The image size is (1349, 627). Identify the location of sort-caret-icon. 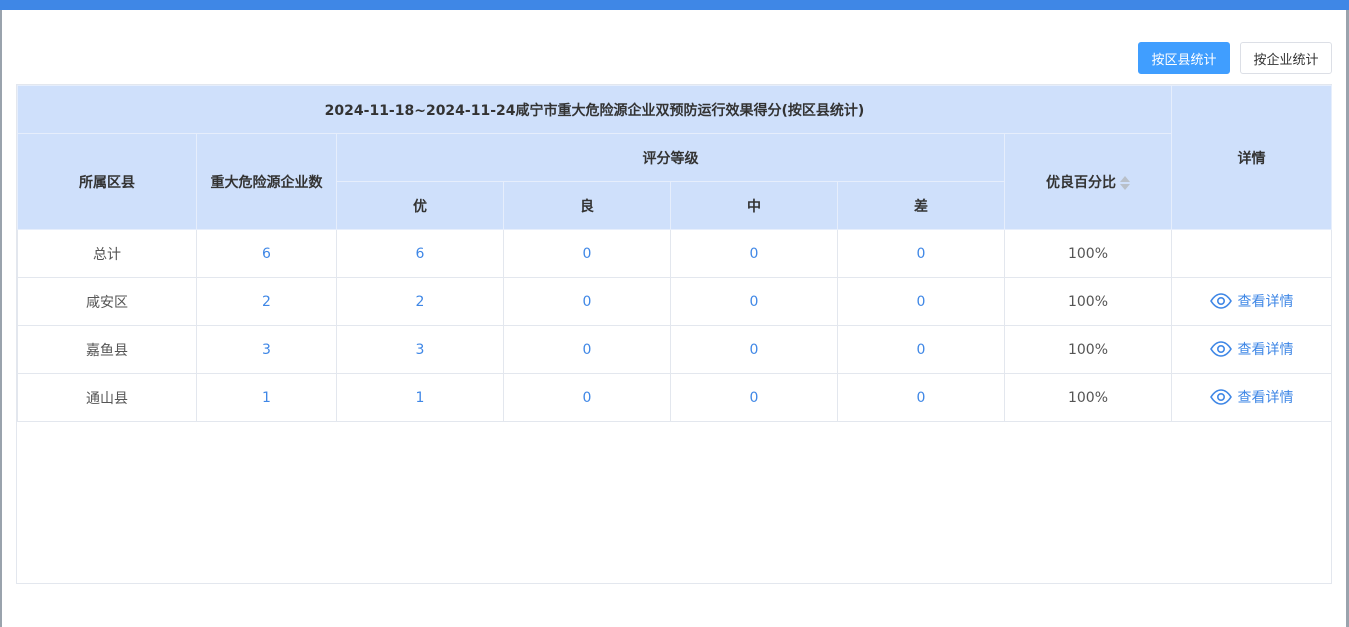
(1125, 183).